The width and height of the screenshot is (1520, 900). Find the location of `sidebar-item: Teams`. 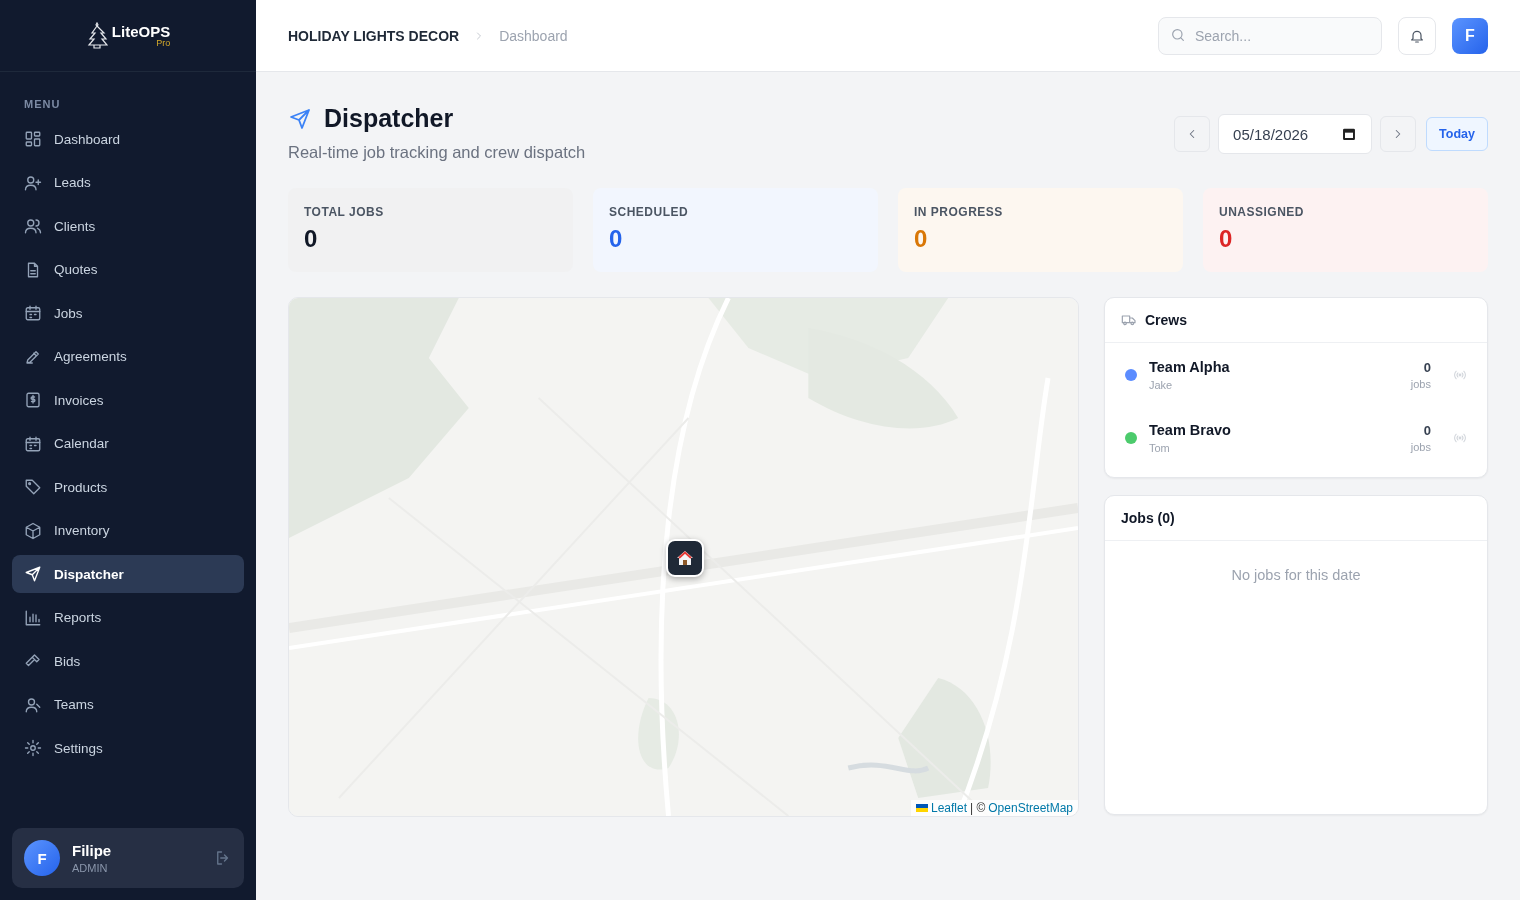

sidebar-item: Teams is located at coordinates (128, 704).